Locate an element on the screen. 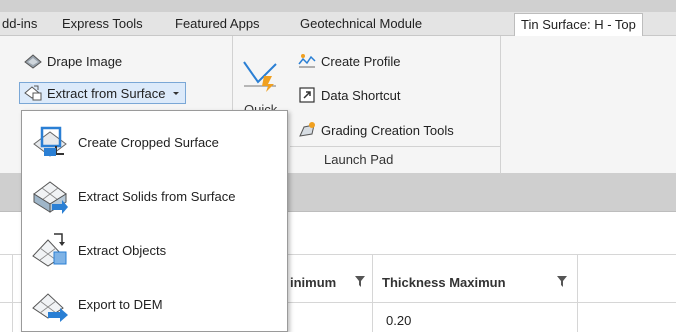 This screenshot has height=332, width=676. drape-image-label: Drape Image is located at coordinates (85, 61).